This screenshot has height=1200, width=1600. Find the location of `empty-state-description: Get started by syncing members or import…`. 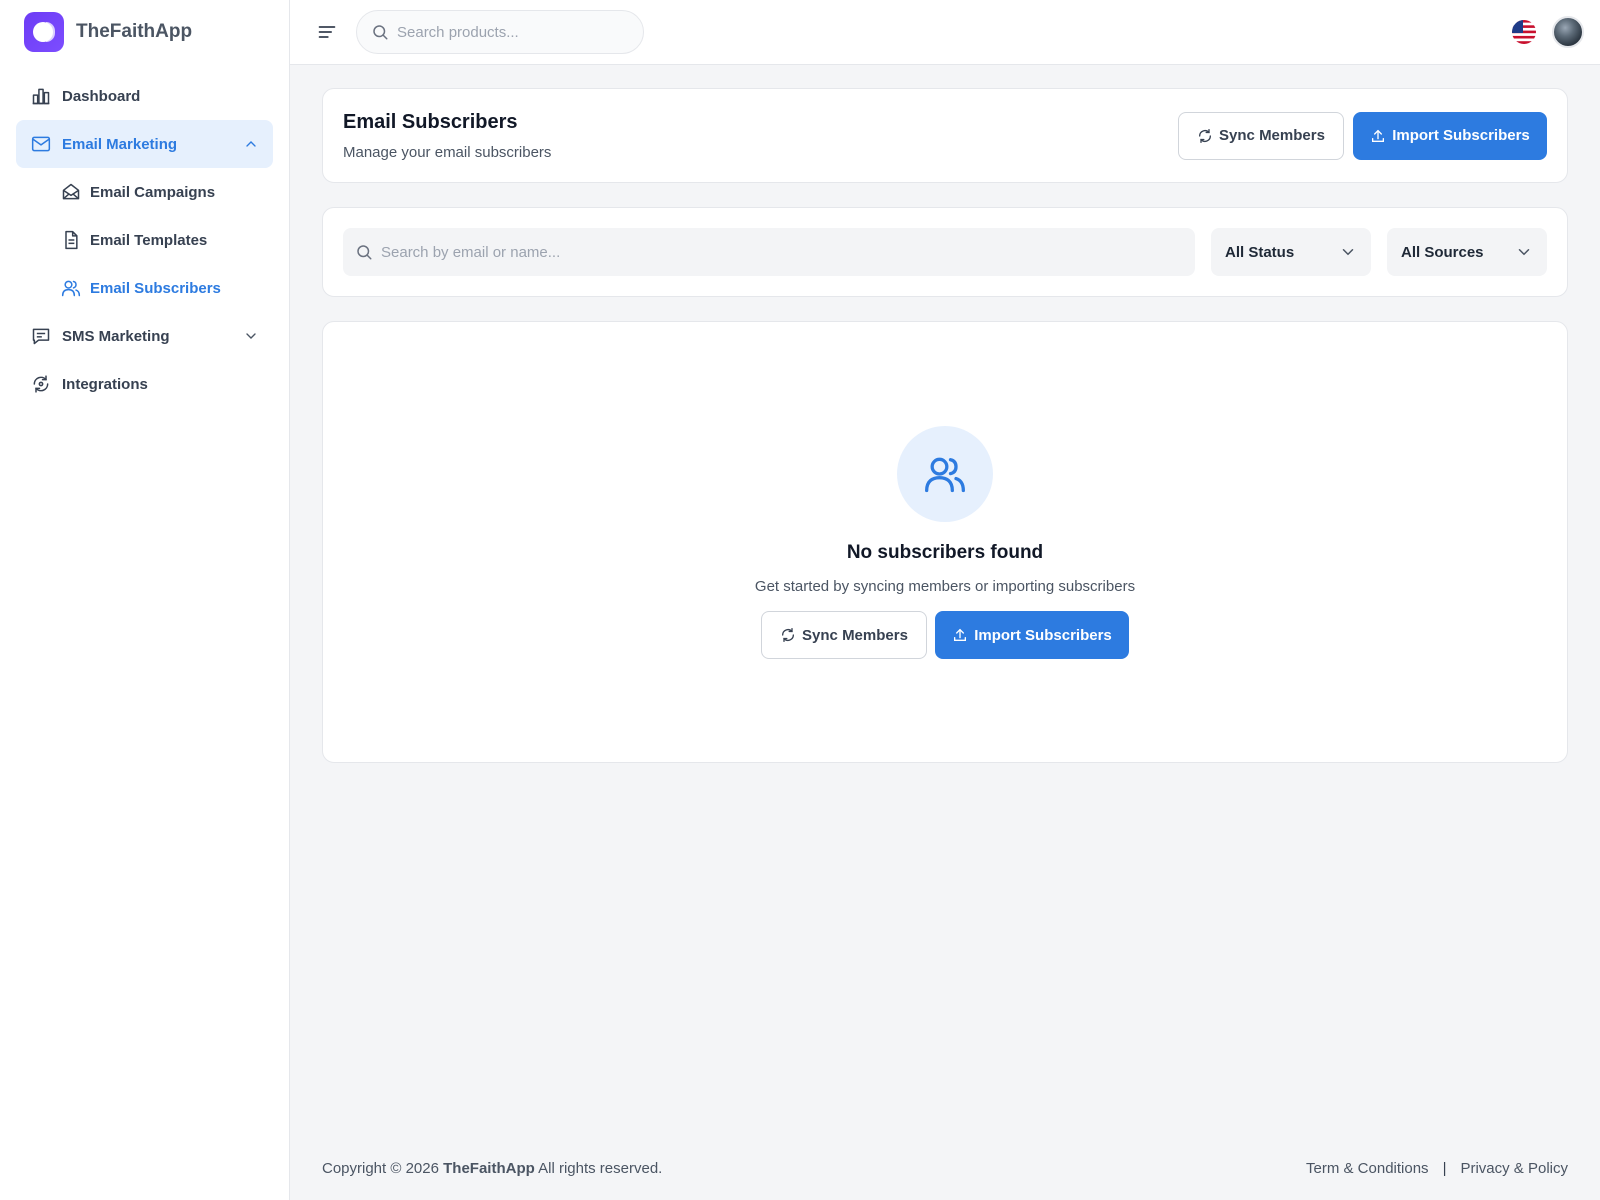

empty-state-description: Get started by syncing members or import… is located at coordinates (945, 586).